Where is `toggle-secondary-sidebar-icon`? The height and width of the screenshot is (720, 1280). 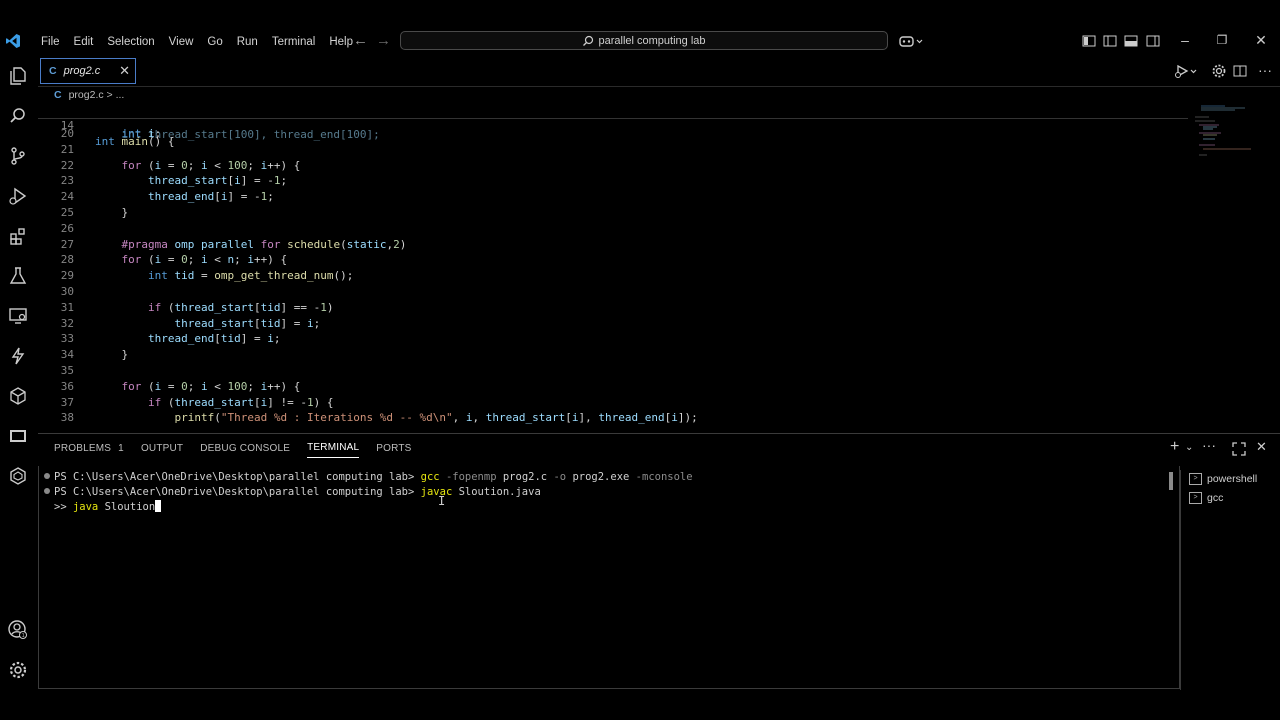
toggle-secondary-sidebar-icon is located at coordinates (1153, 41).